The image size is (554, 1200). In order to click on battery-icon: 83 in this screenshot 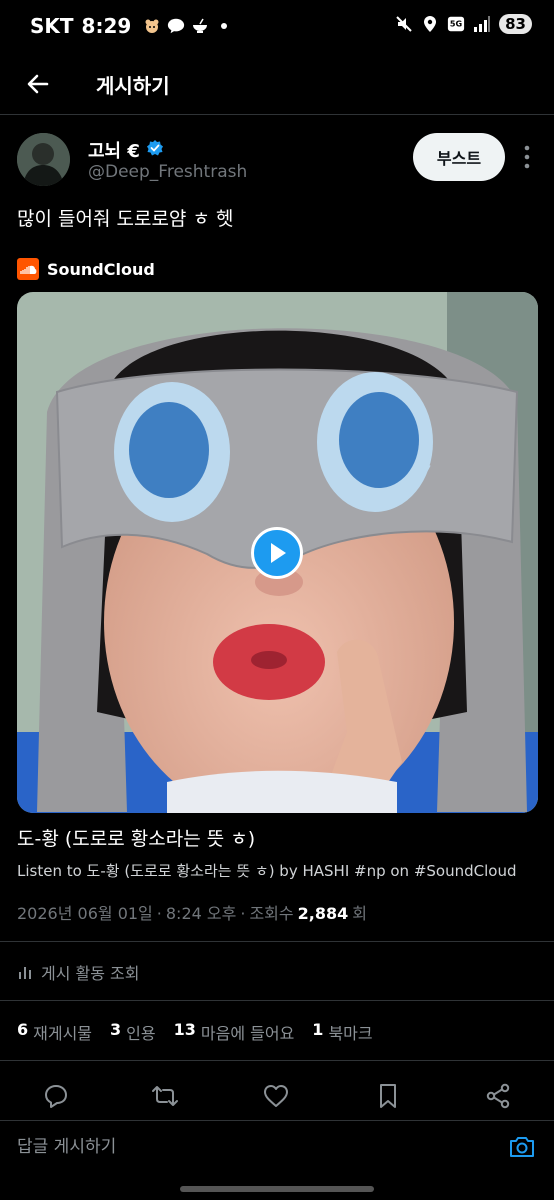, I will do `click(515, 24)`.